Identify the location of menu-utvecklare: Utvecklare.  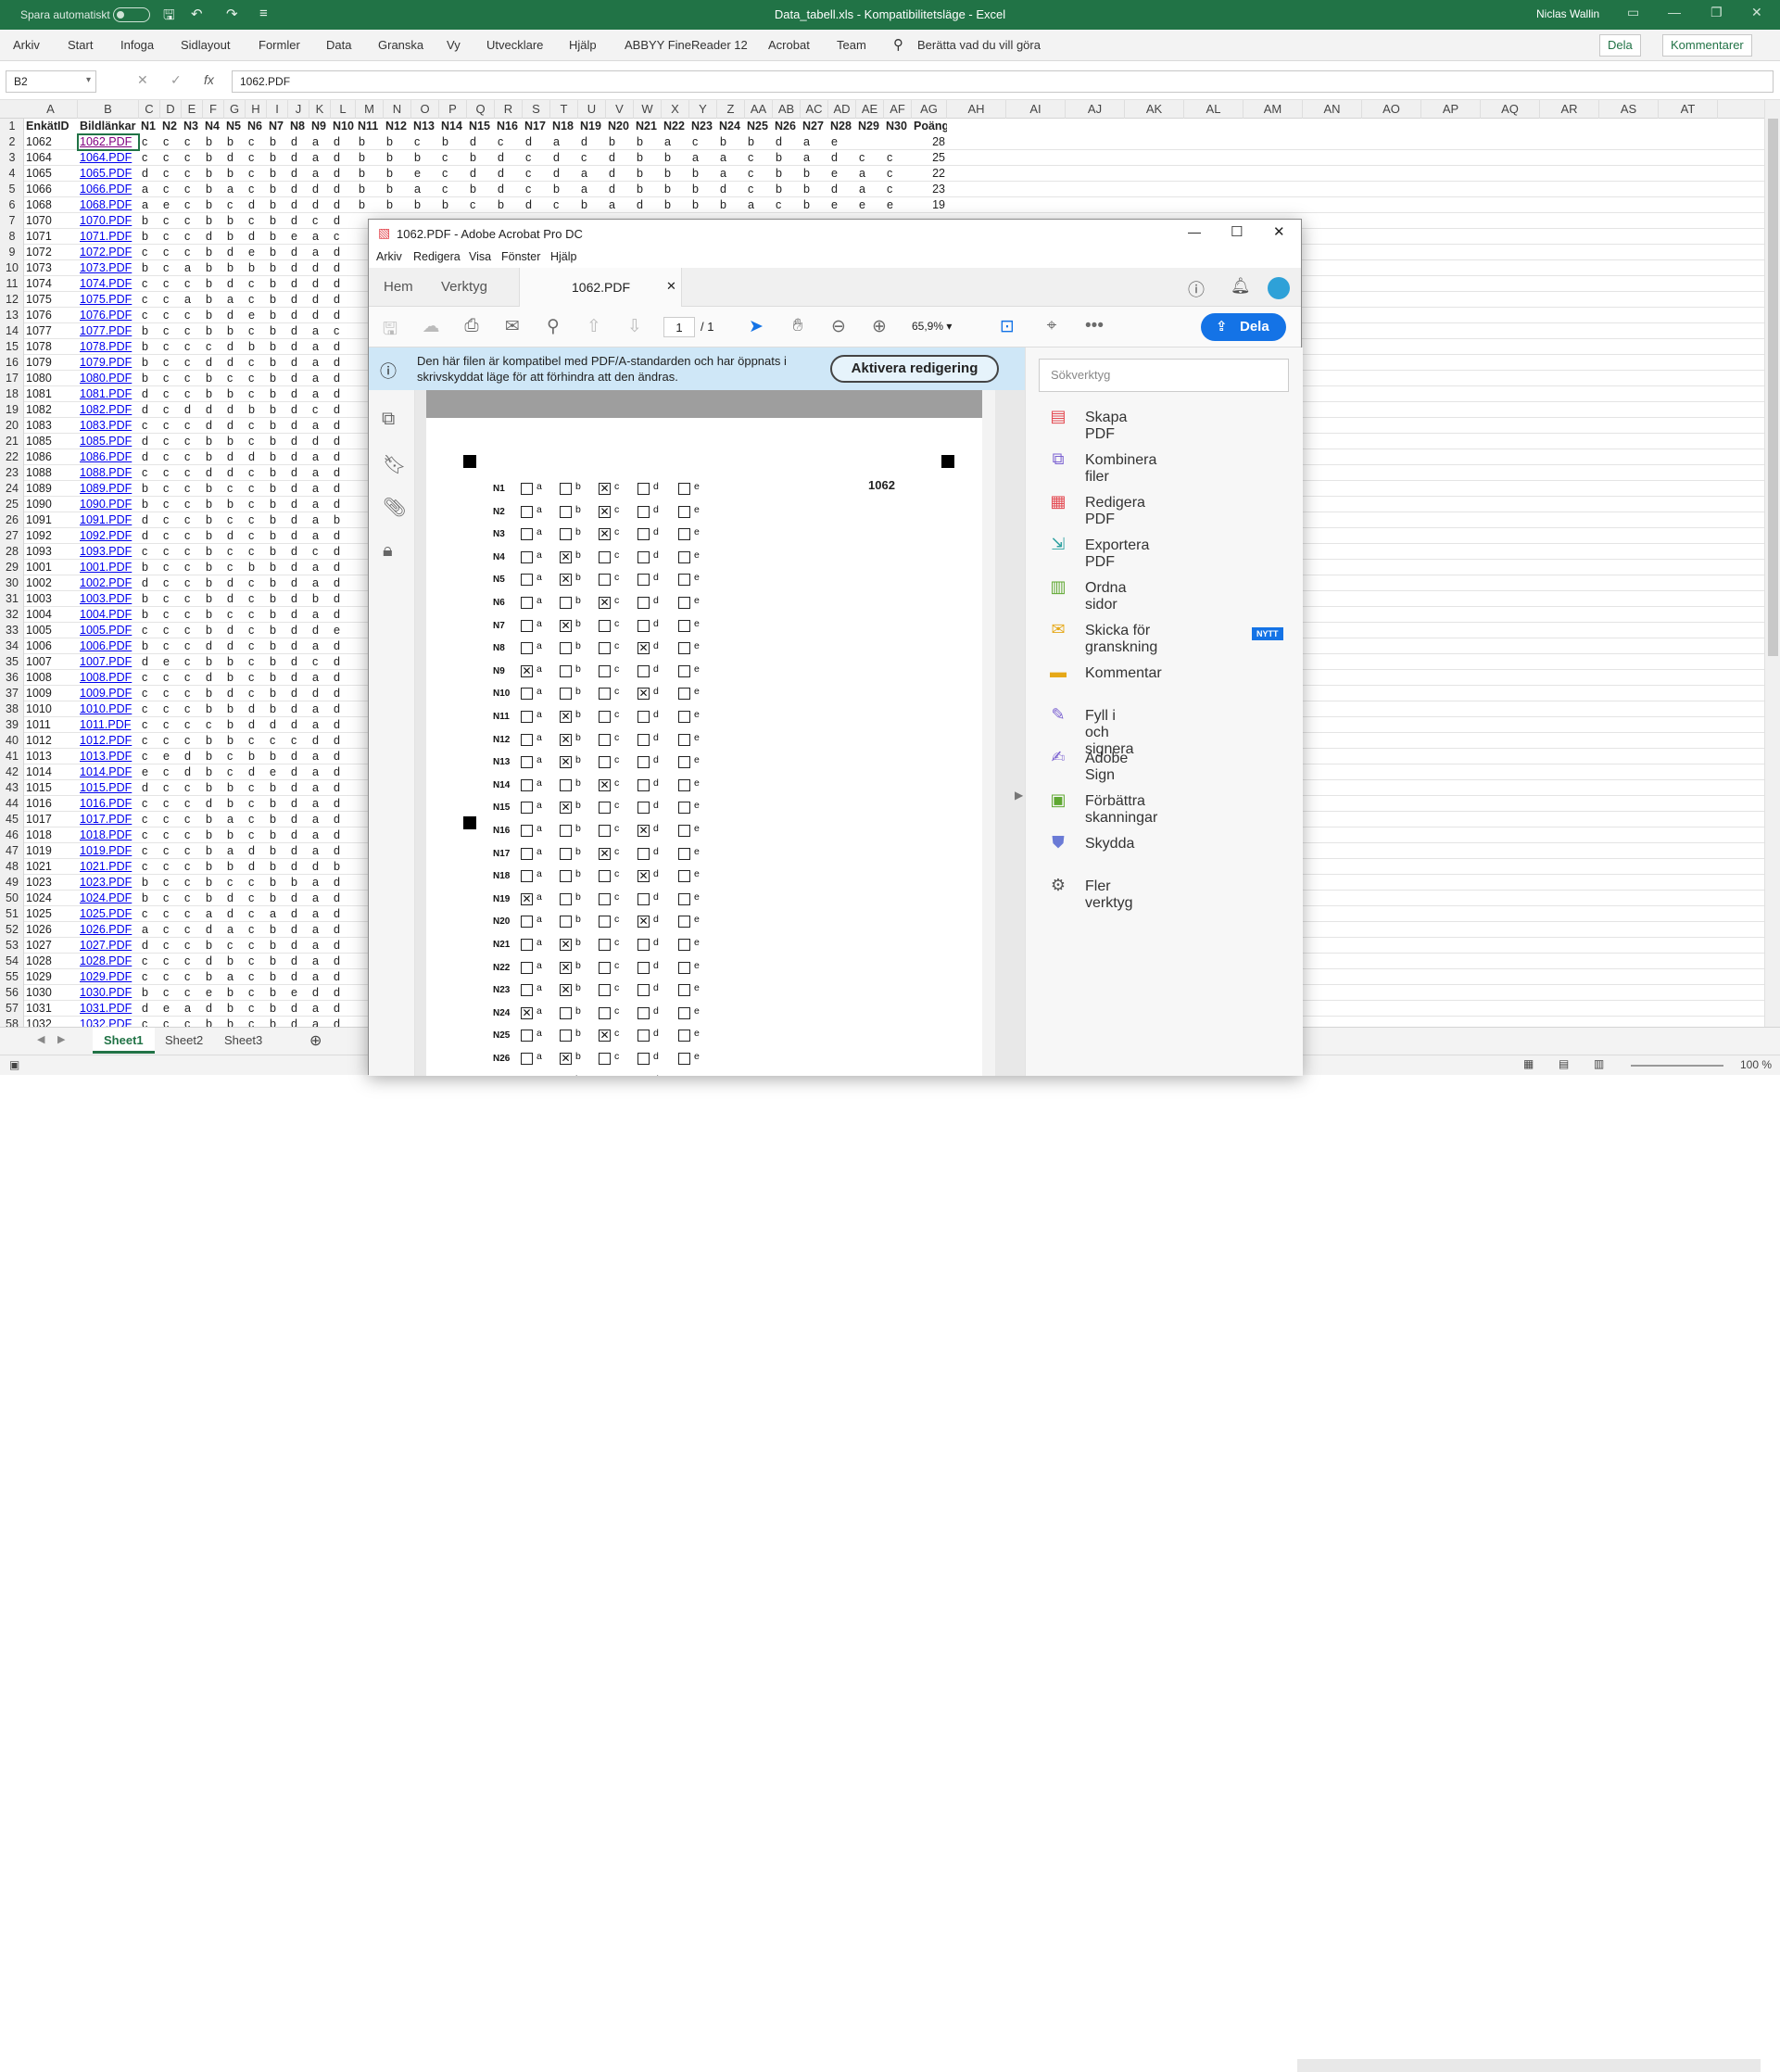
(514, 45).